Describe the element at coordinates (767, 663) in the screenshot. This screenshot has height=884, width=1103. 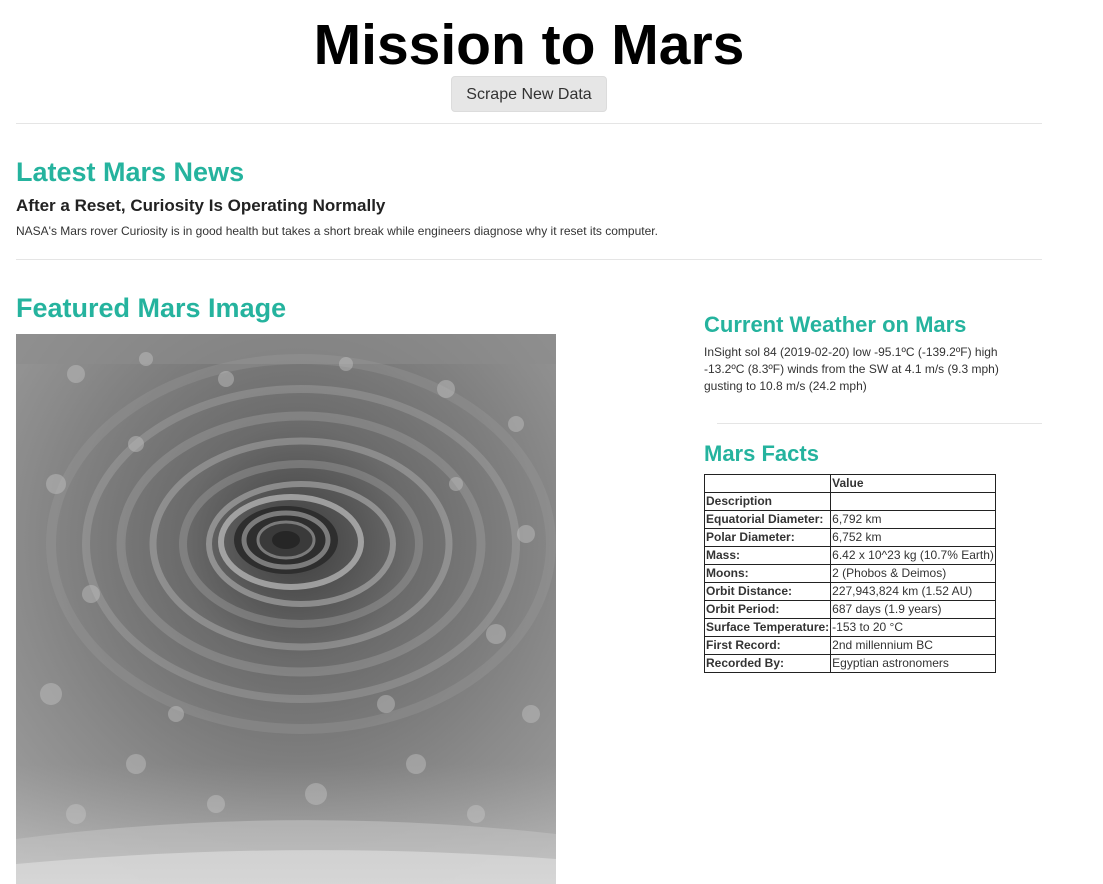
I see `fact-label: Recorded By:` at that location.